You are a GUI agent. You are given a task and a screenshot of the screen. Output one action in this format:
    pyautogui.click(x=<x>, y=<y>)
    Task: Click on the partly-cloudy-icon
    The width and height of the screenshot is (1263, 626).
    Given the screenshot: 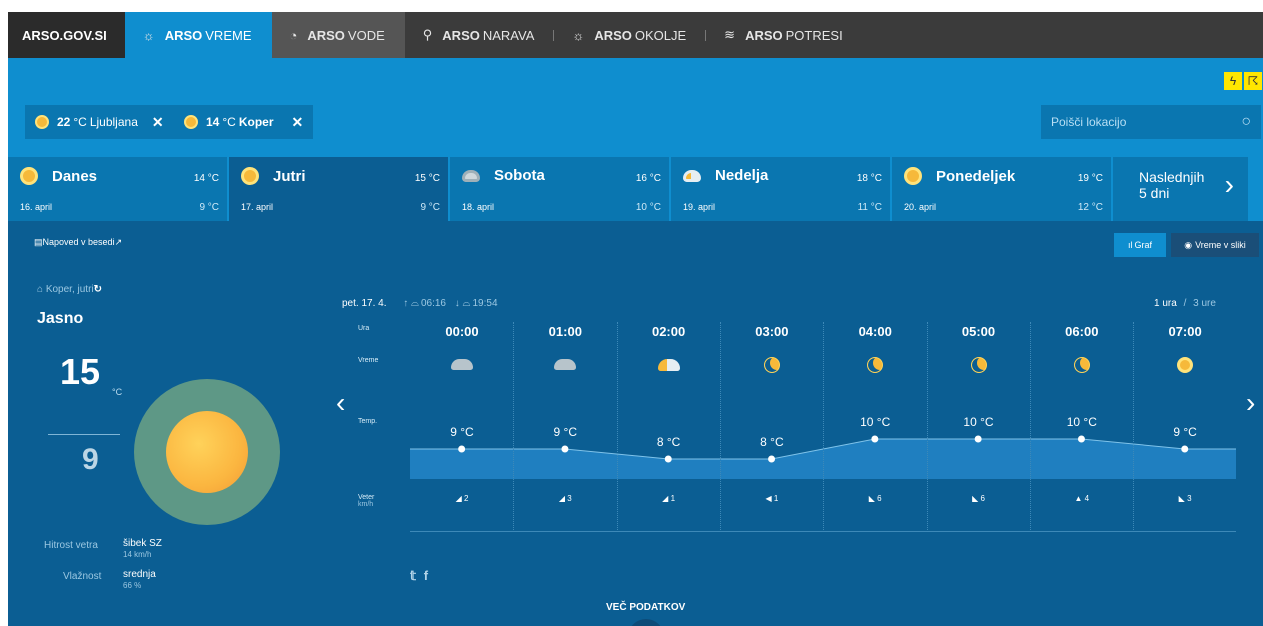 What is the action you would take?
    pyautogui.click(x=692, y=175)
    